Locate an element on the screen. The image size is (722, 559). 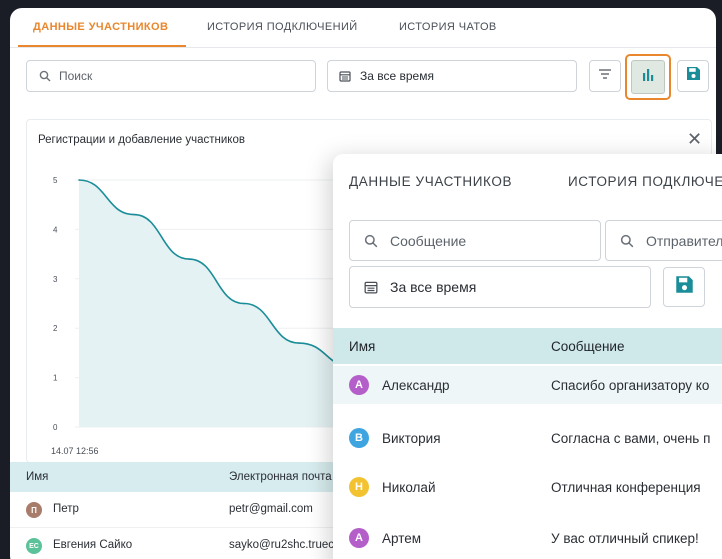
sender-search-input: Отправител is located at coordinates (663, 240).